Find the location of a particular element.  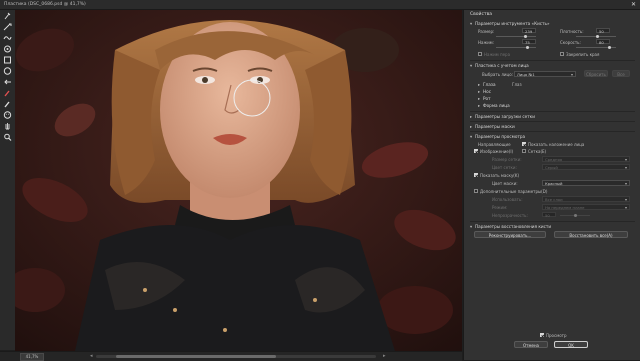

section-view: ▾ Параметры просмотра is located at coordinates (497, 136).